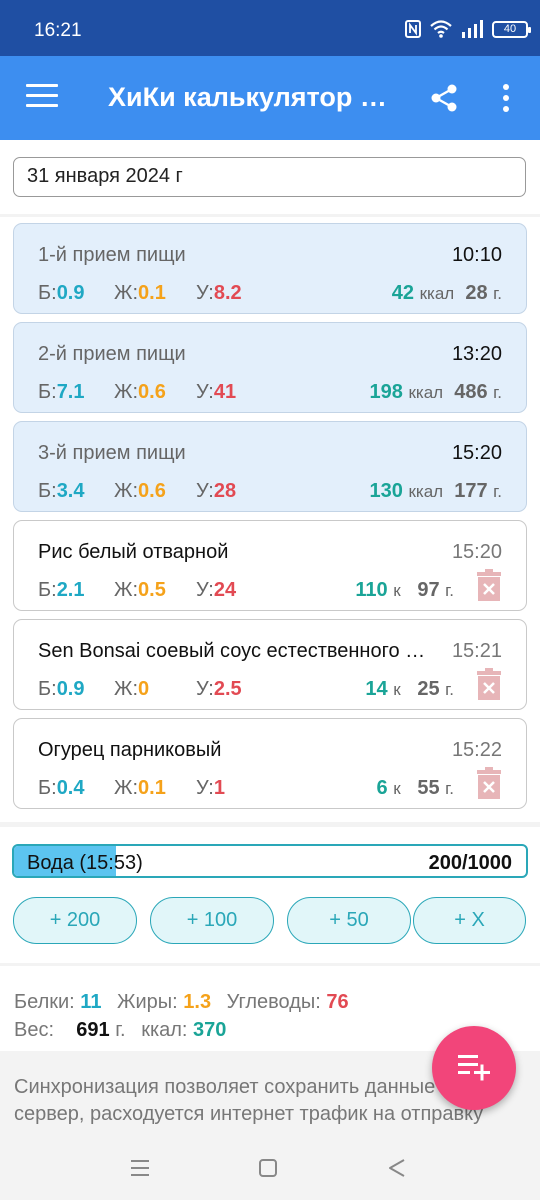 The image size is (540, 1200). I want to click on weight-label: Вес:, so click(34, 1030).